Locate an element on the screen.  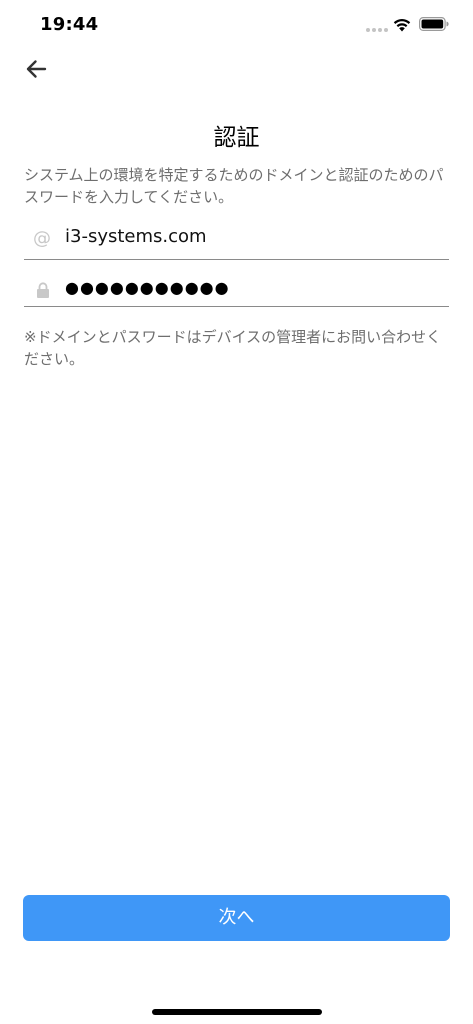
arrow-left-icon is located at coordinates (36, 69).